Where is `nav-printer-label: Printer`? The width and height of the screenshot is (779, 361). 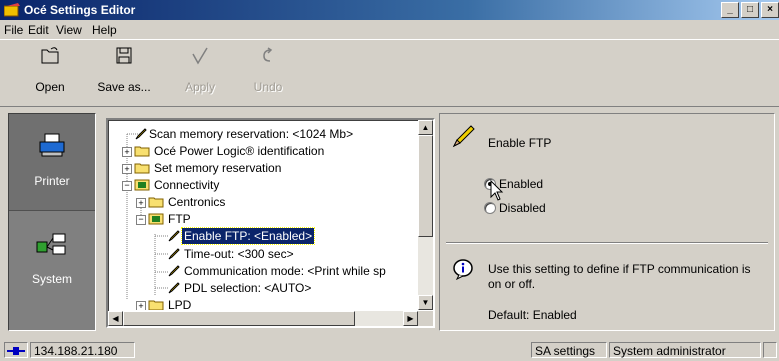
nav-printer-label: Printer is located at coordinates (52, 181).